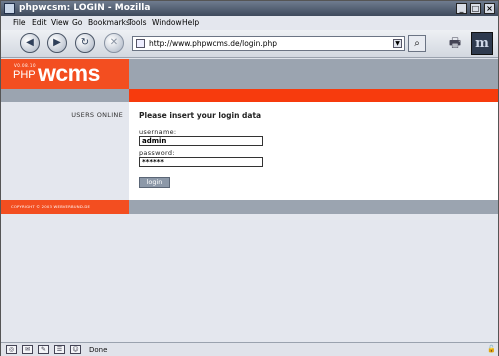 This screenshot has height=356, width=499. Describe the element at coordinates (30, 43) in the screenshot. I see `back-button: ◀` at that location.